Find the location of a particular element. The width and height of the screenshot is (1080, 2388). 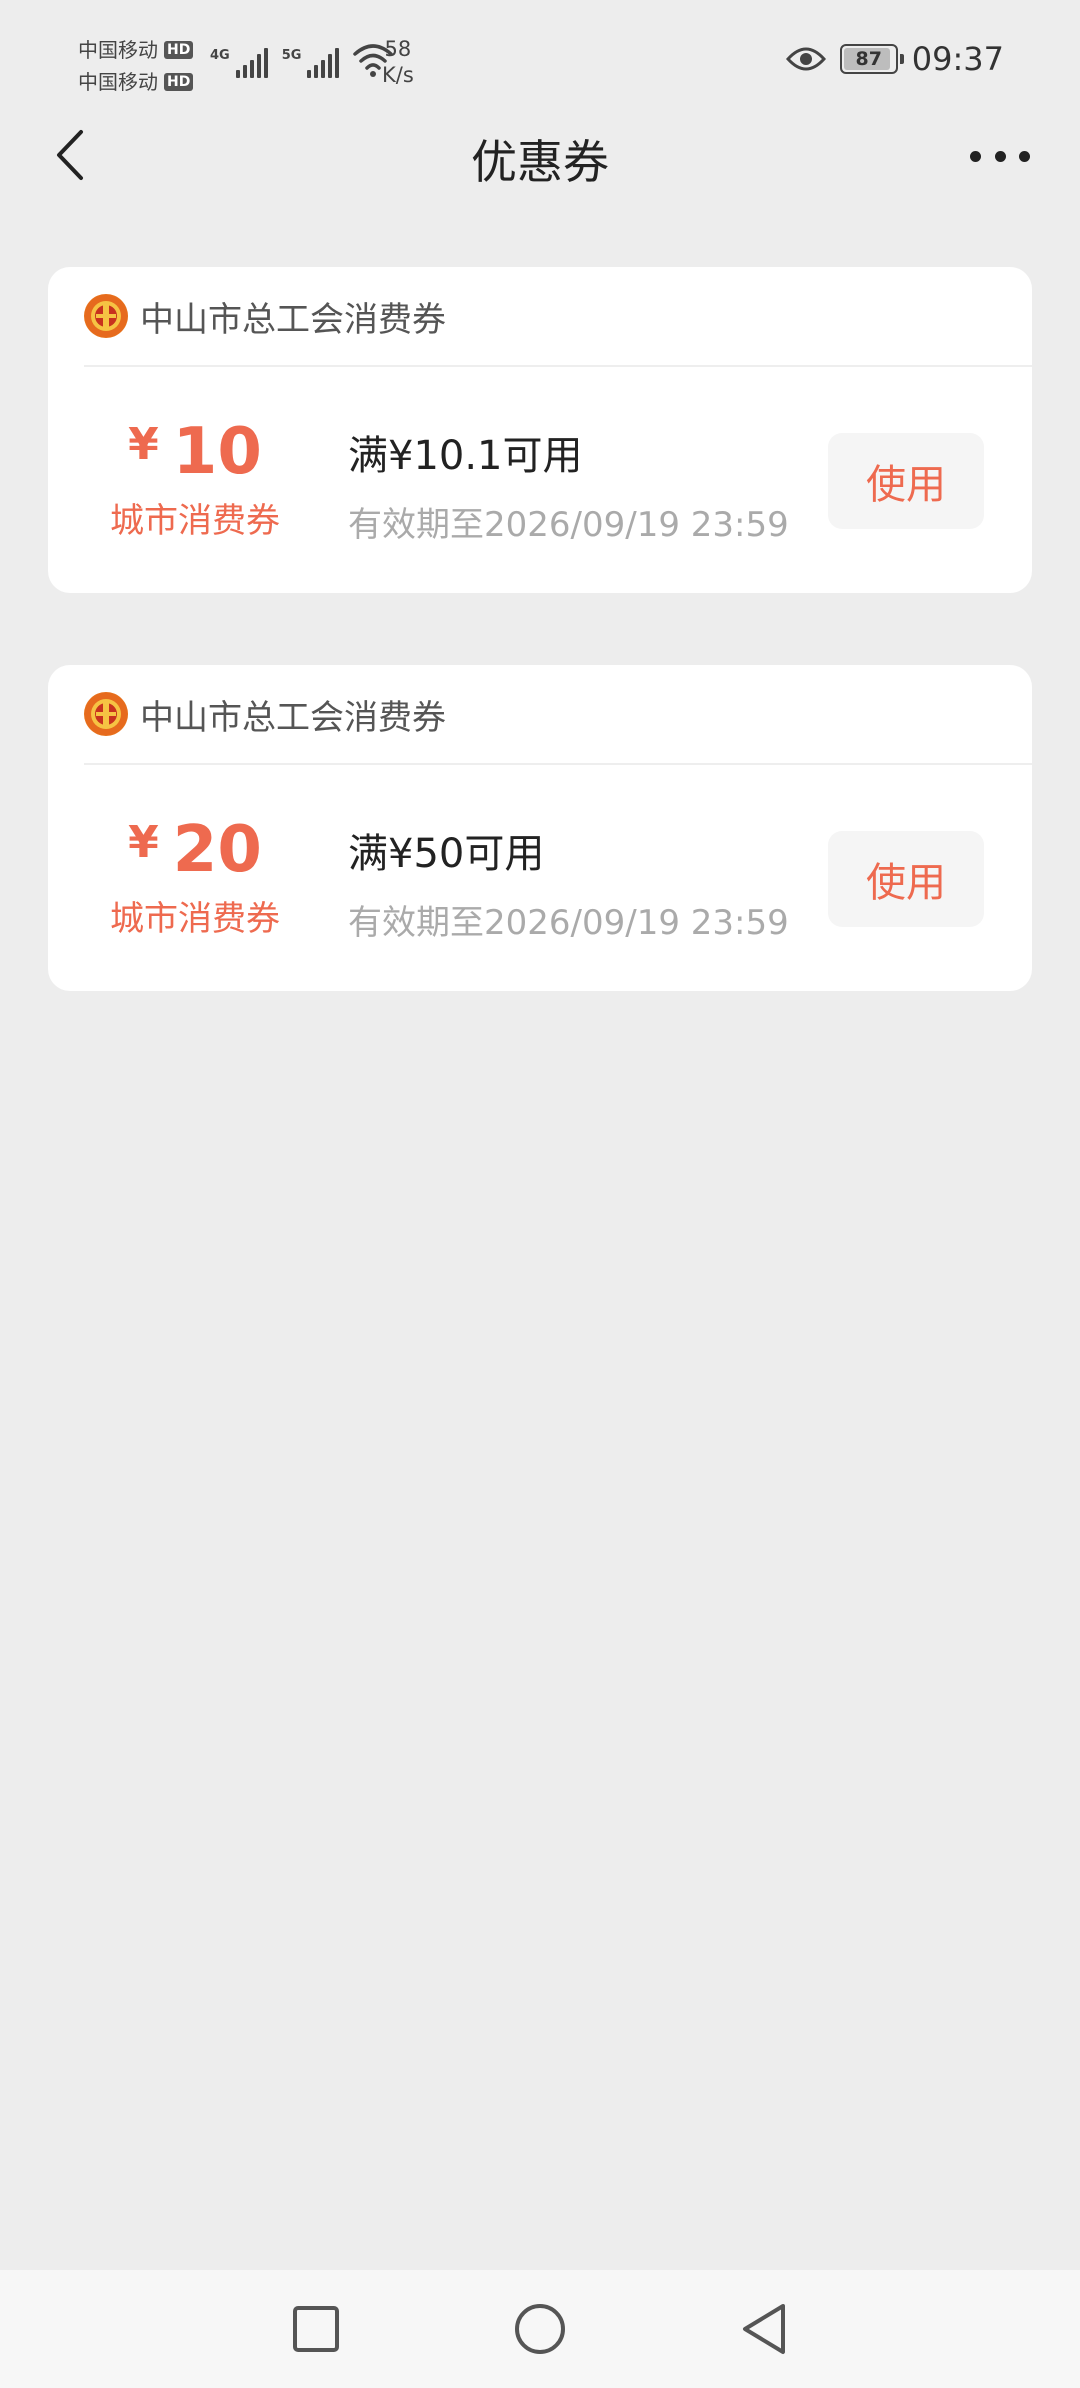

status-right: 87 09:37 is located at coordinates (894, 59).